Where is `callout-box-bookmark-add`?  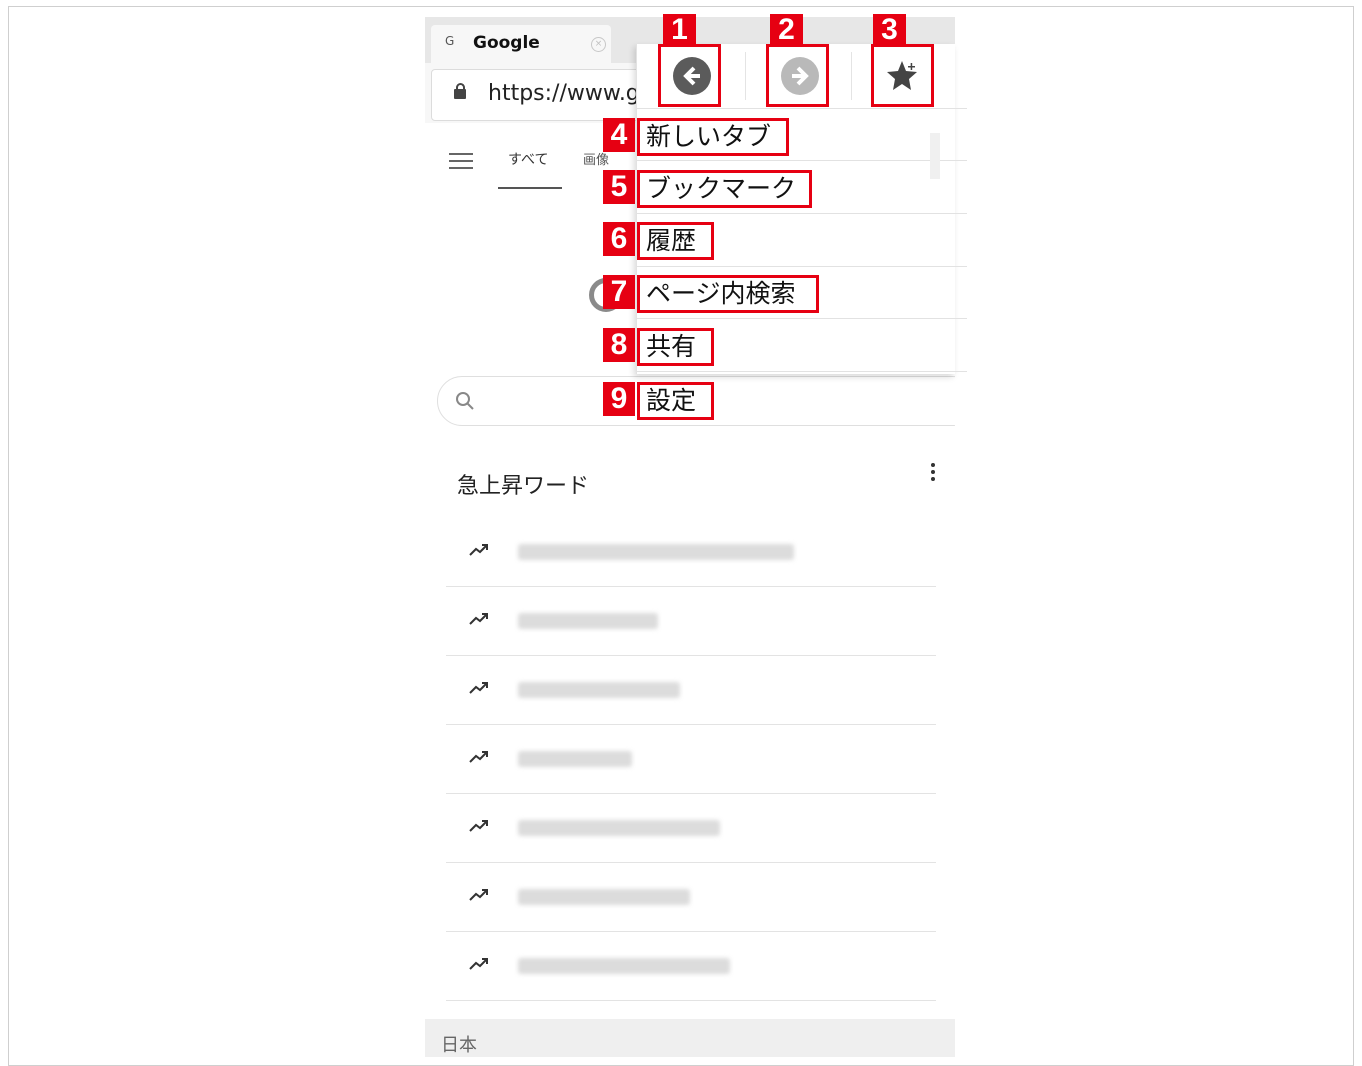 callout-box-bookmark-add is located at coordinates (902, 75).